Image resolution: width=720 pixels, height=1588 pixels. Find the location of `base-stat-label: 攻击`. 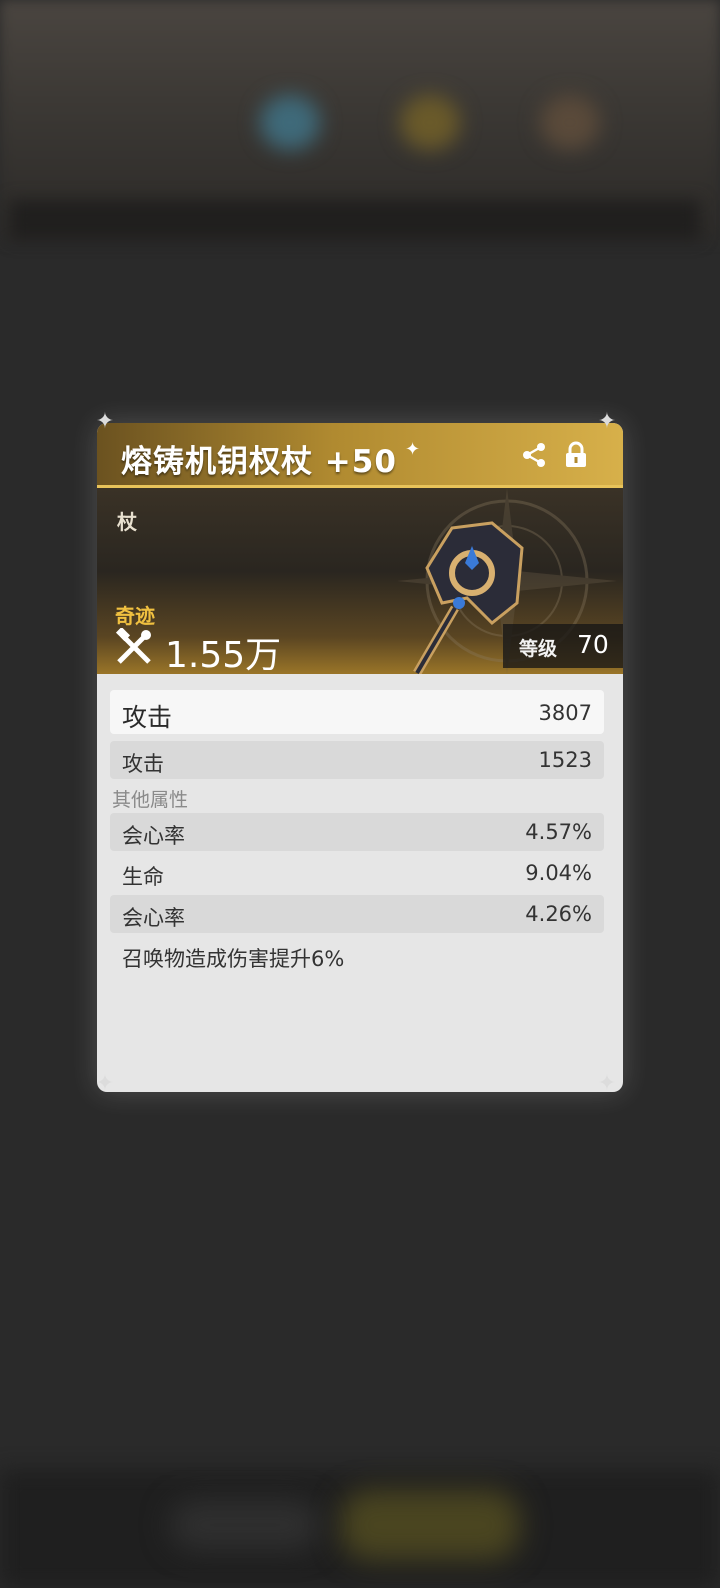

base-stat-label: 攻击 is located at coordinates (143, 764).